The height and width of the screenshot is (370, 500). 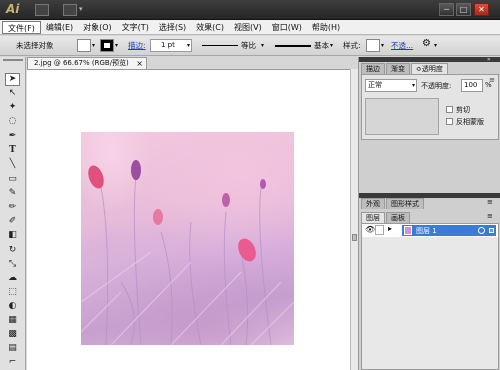 I want to click on selection-indicator-icon, so click(x=491, y=230).